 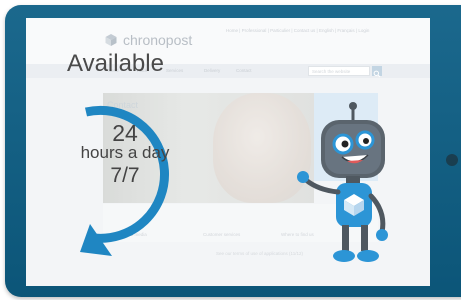 I want to click on robot-mascot-icon, so click(x=342, y=182).